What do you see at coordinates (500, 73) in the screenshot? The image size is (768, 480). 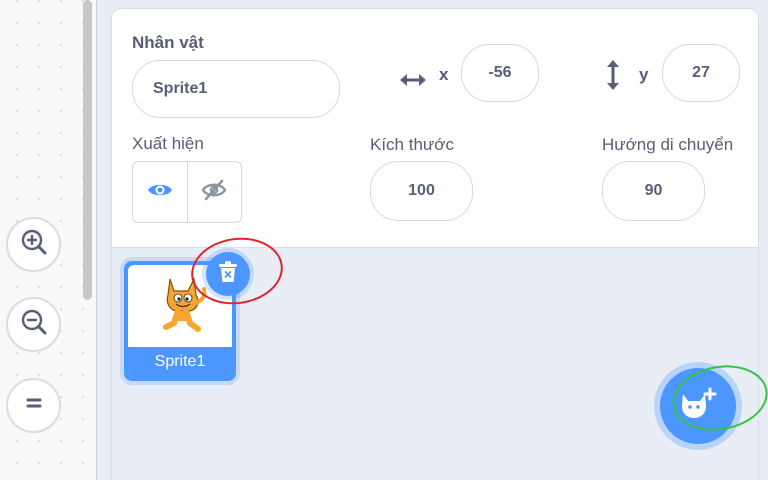 I see `x-position-field: -56` at bounding box center [500, 73].